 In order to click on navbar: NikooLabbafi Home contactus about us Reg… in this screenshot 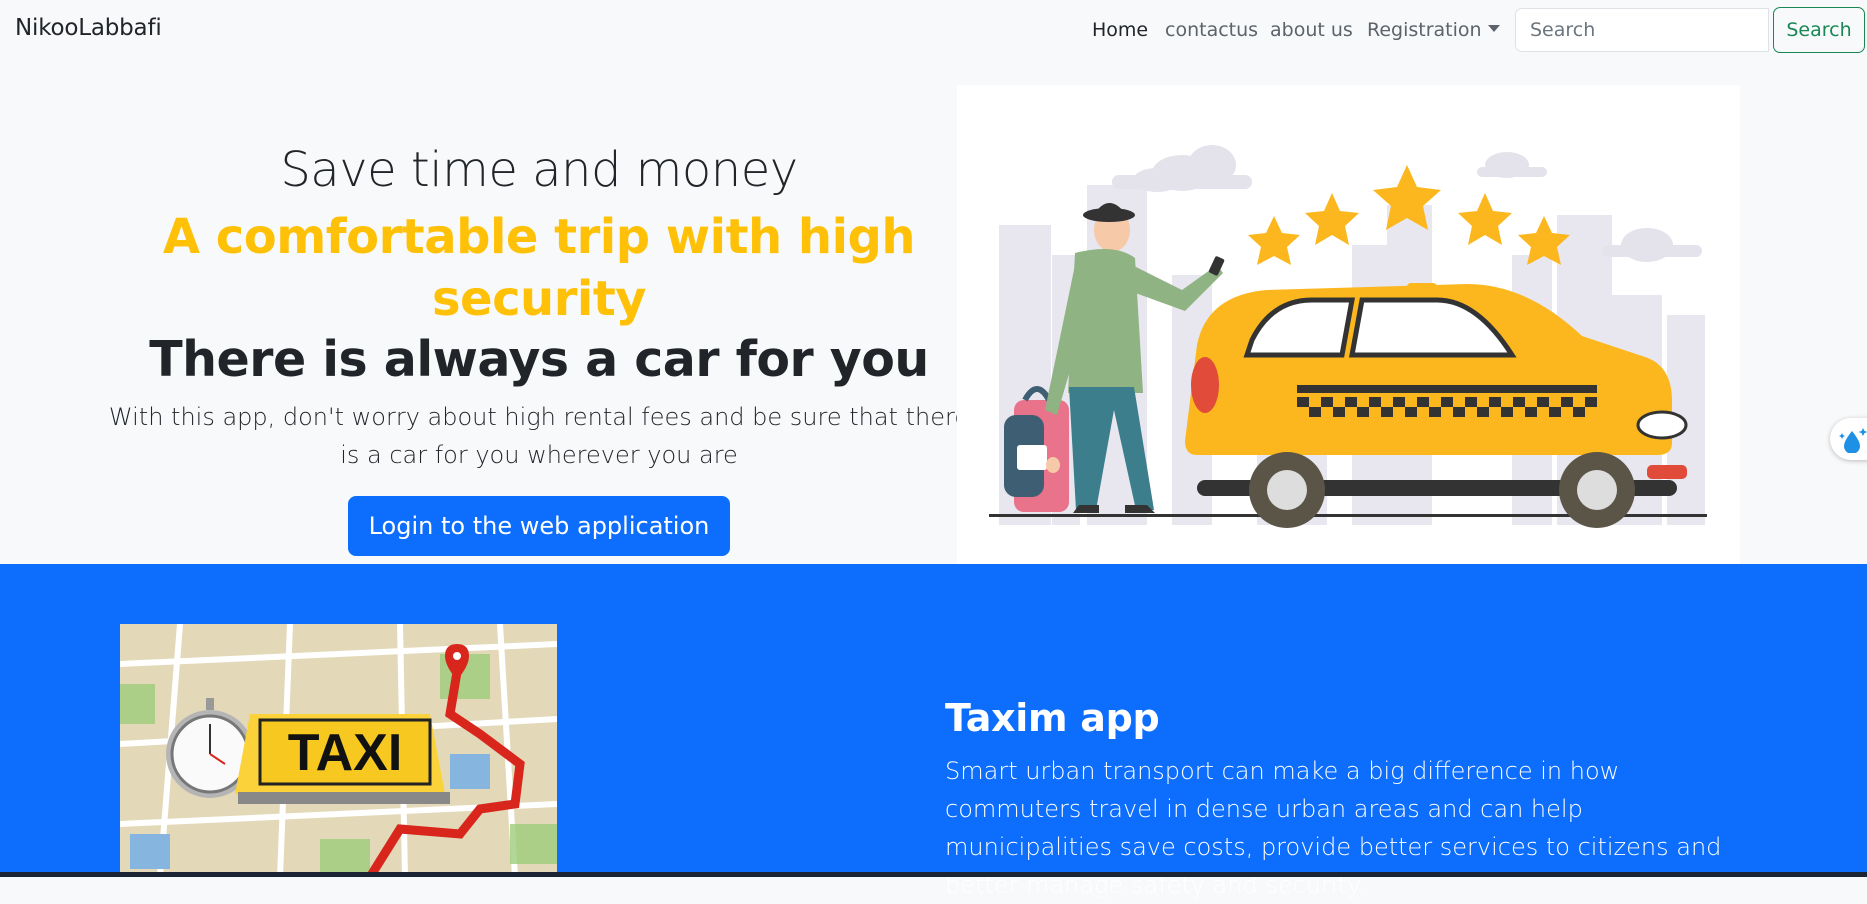, I will do `click(933, 31)`.